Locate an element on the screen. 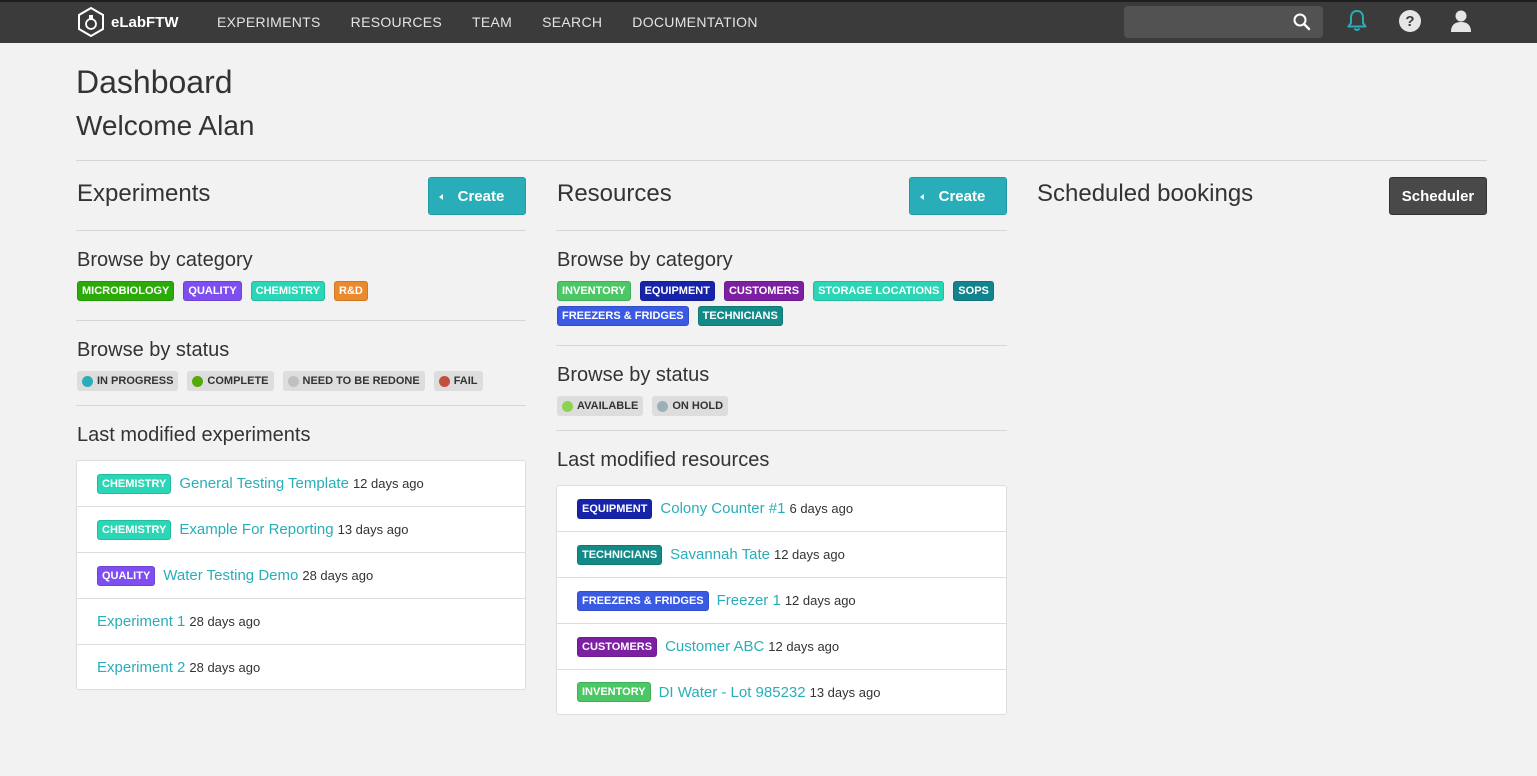 The width and height of the screenshot is (1537, 776). experiments-tag-quality: QUALITY is located at coordinates (212, 291).